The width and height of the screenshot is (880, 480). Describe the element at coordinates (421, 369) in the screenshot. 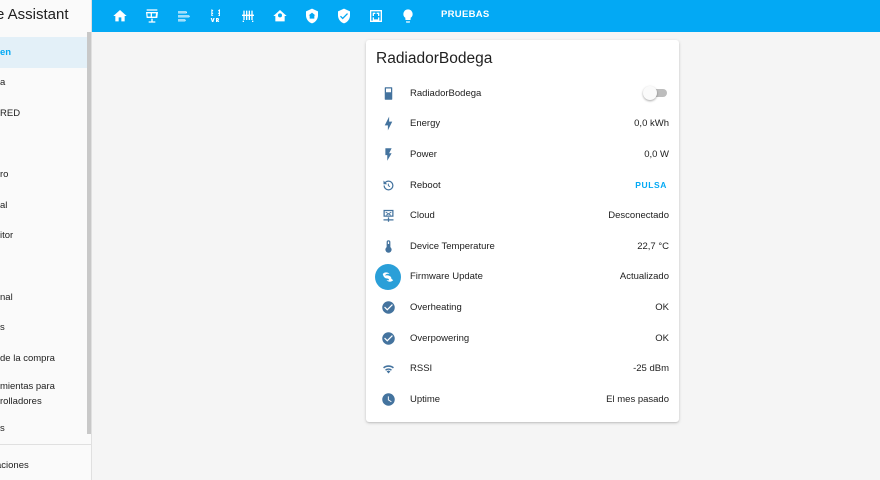

I see `entity-label: RSSI` at that location.